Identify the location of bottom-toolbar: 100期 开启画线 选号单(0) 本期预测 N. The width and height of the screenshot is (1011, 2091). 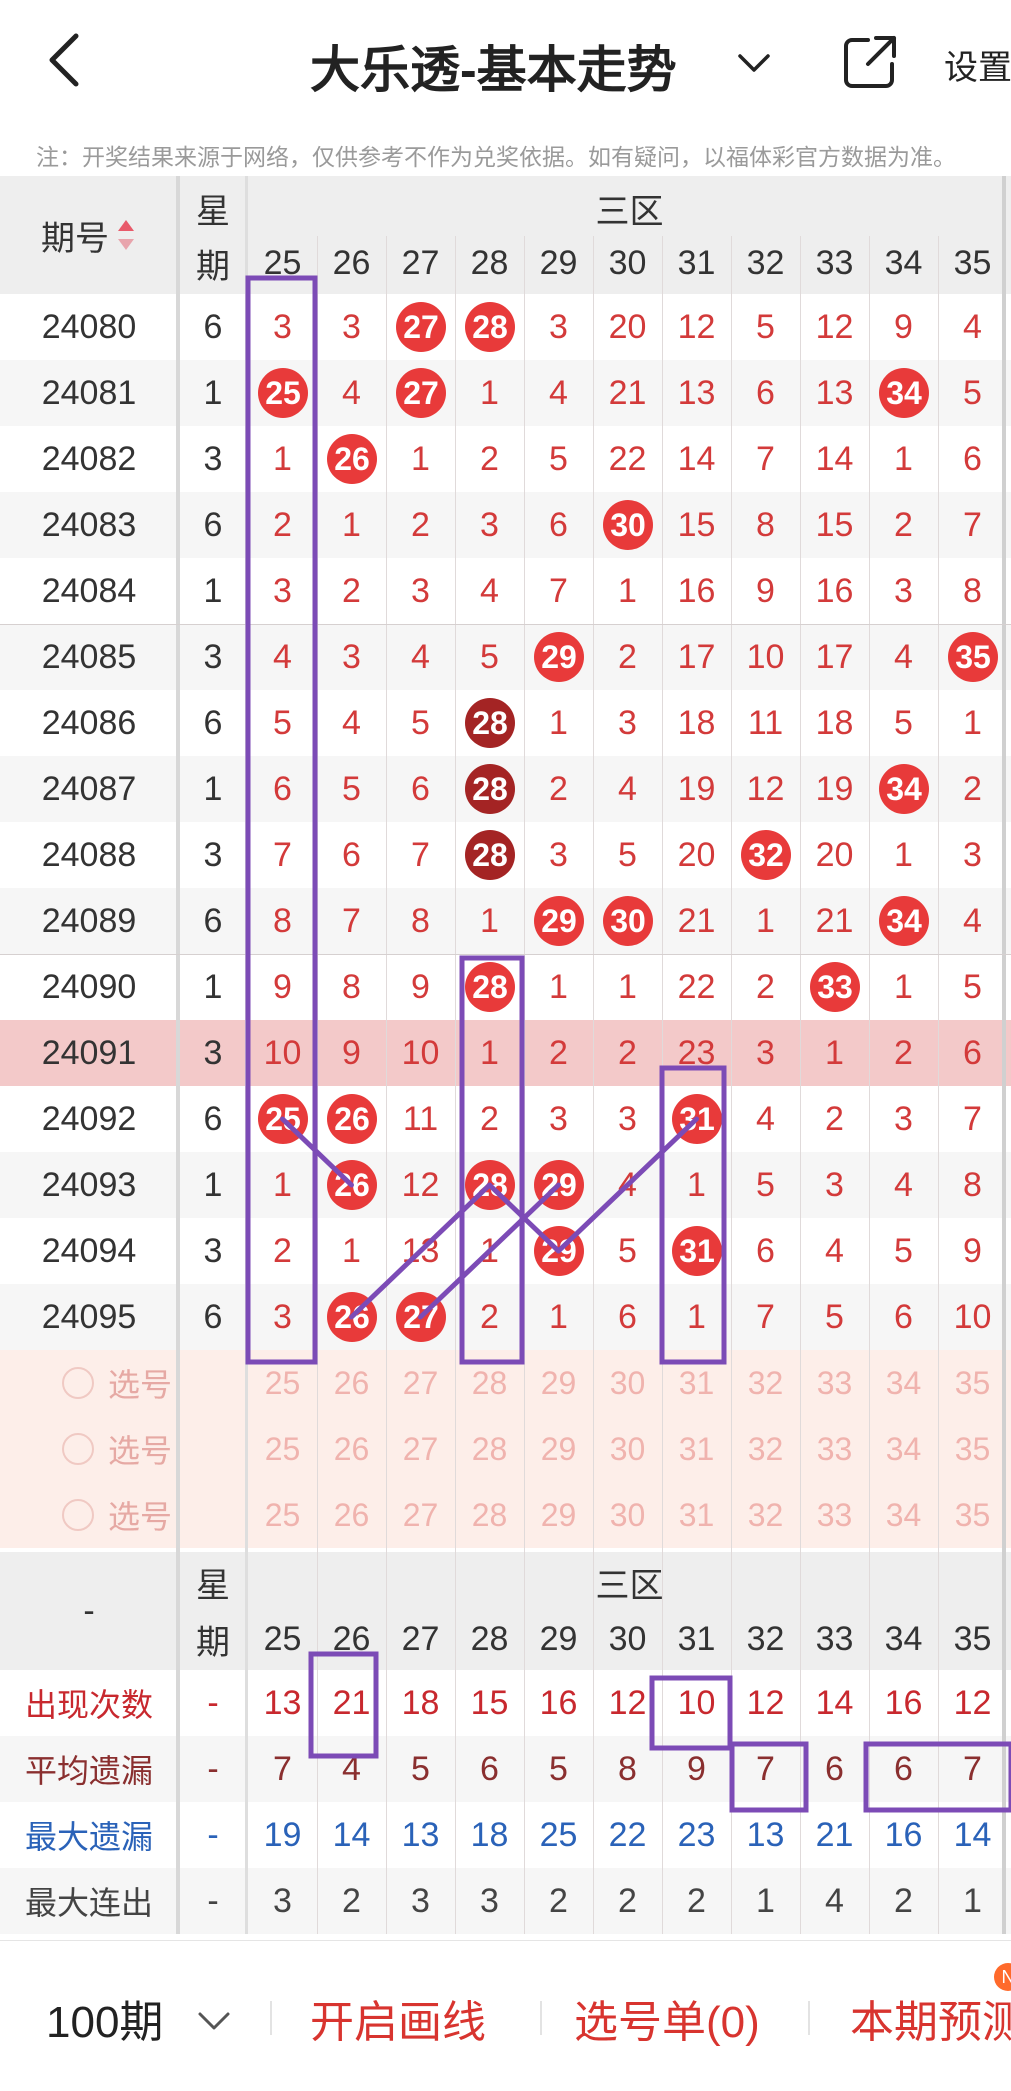
(505, 2015).